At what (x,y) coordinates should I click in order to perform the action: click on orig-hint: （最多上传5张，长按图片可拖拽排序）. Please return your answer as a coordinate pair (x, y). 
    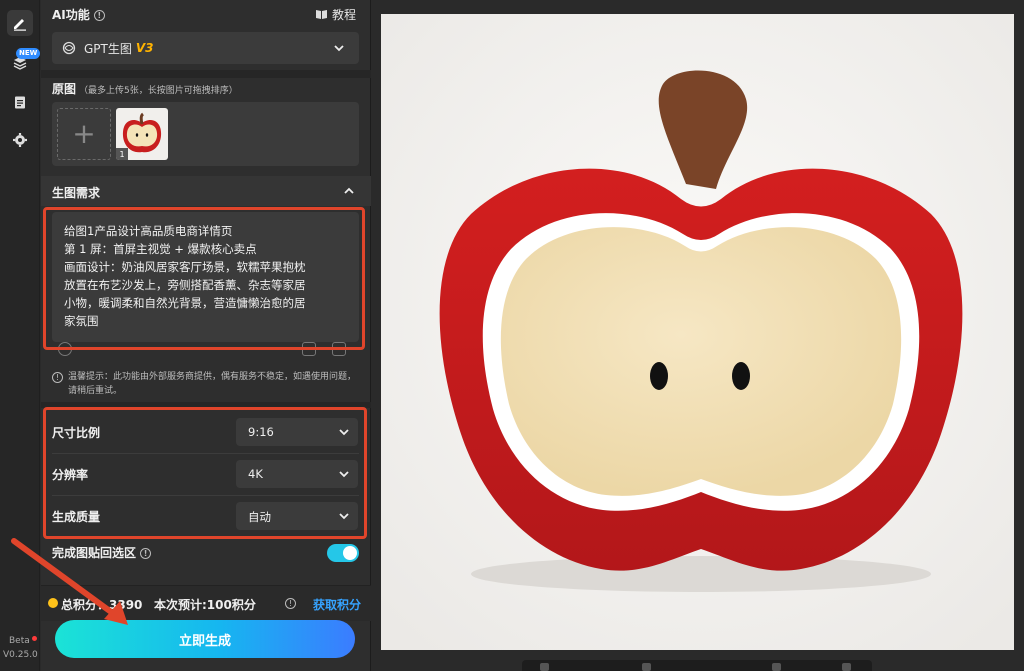
    Looking at the image, I should click on (158, 91).